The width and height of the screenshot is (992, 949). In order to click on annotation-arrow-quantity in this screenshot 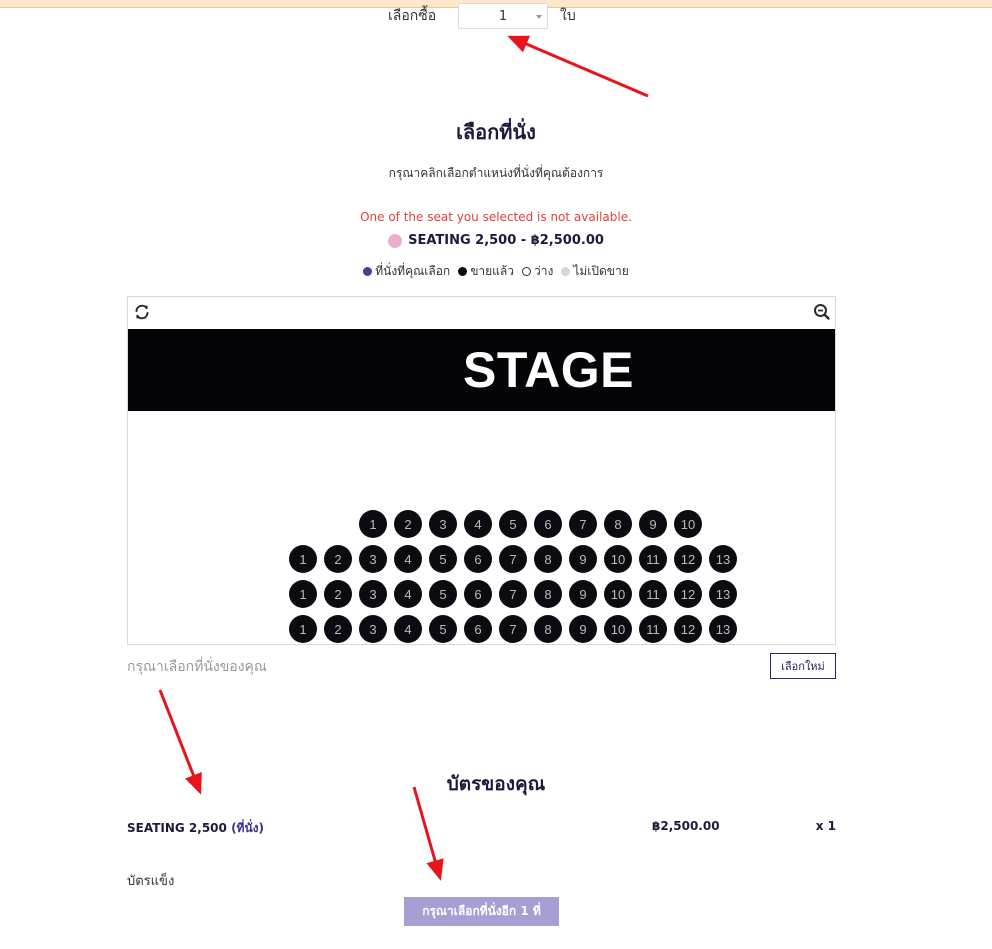, I will do `click(578, 66)`.